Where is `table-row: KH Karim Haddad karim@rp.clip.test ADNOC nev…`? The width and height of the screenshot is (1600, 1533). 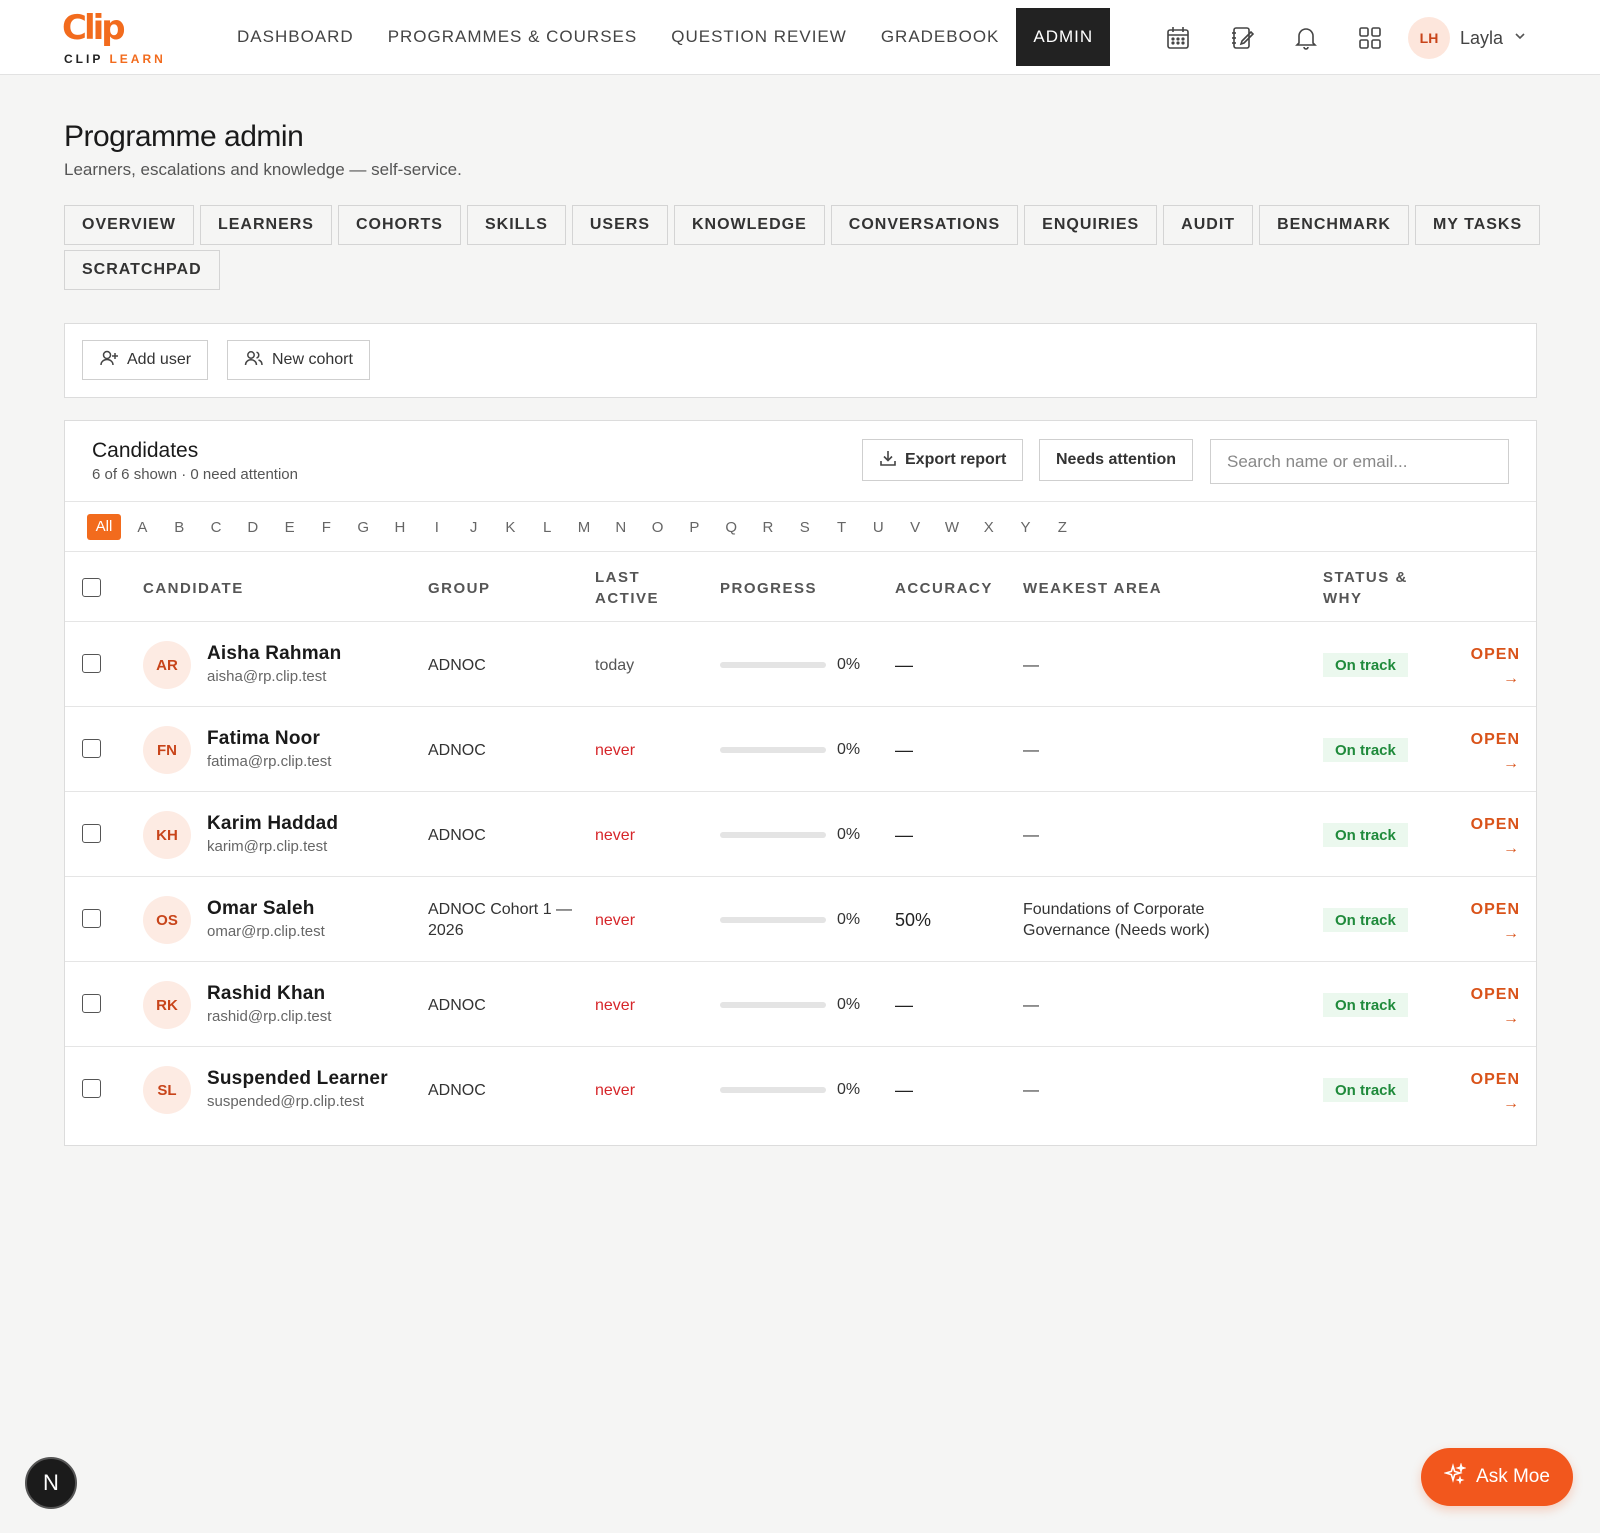
table-row: KH Karim Haddad karim@rp.clip.test ADNOC nev… is located at coordinates (800, 834).